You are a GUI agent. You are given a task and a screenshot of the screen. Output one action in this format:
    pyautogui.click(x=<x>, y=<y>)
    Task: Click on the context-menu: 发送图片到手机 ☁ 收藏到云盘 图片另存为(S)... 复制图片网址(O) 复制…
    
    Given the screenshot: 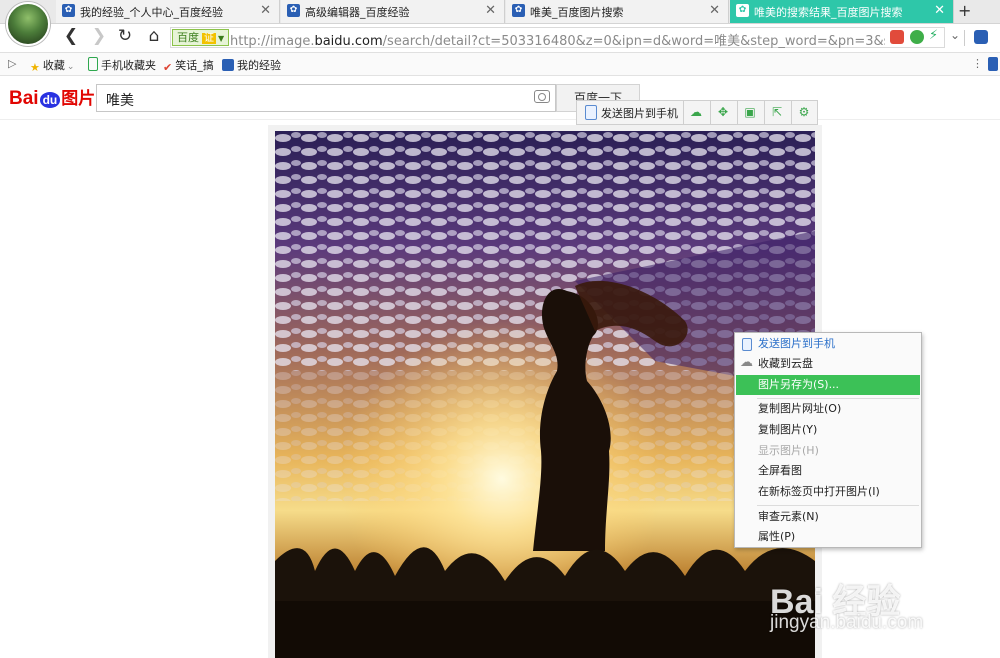 What is the action you would take?
    pyautogui.click(x=828, y=440)
    